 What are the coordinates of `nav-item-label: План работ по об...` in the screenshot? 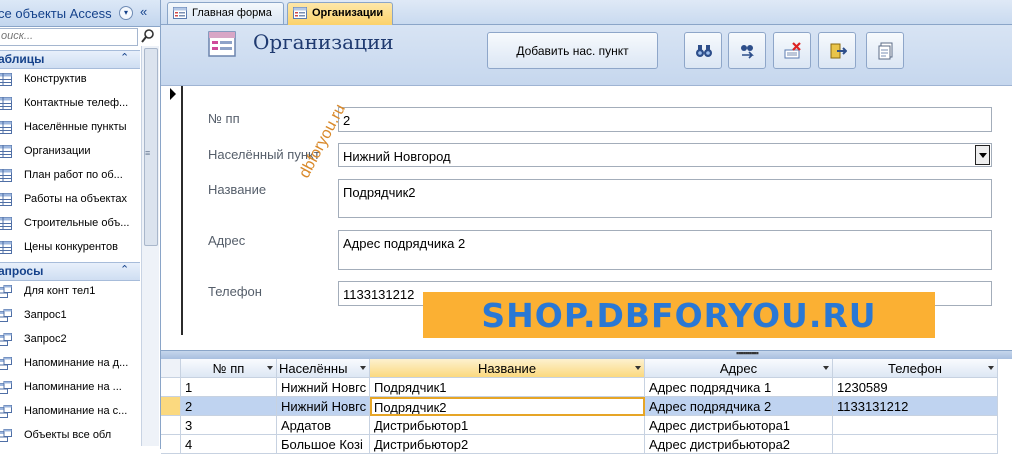 It's located at (73, 175).